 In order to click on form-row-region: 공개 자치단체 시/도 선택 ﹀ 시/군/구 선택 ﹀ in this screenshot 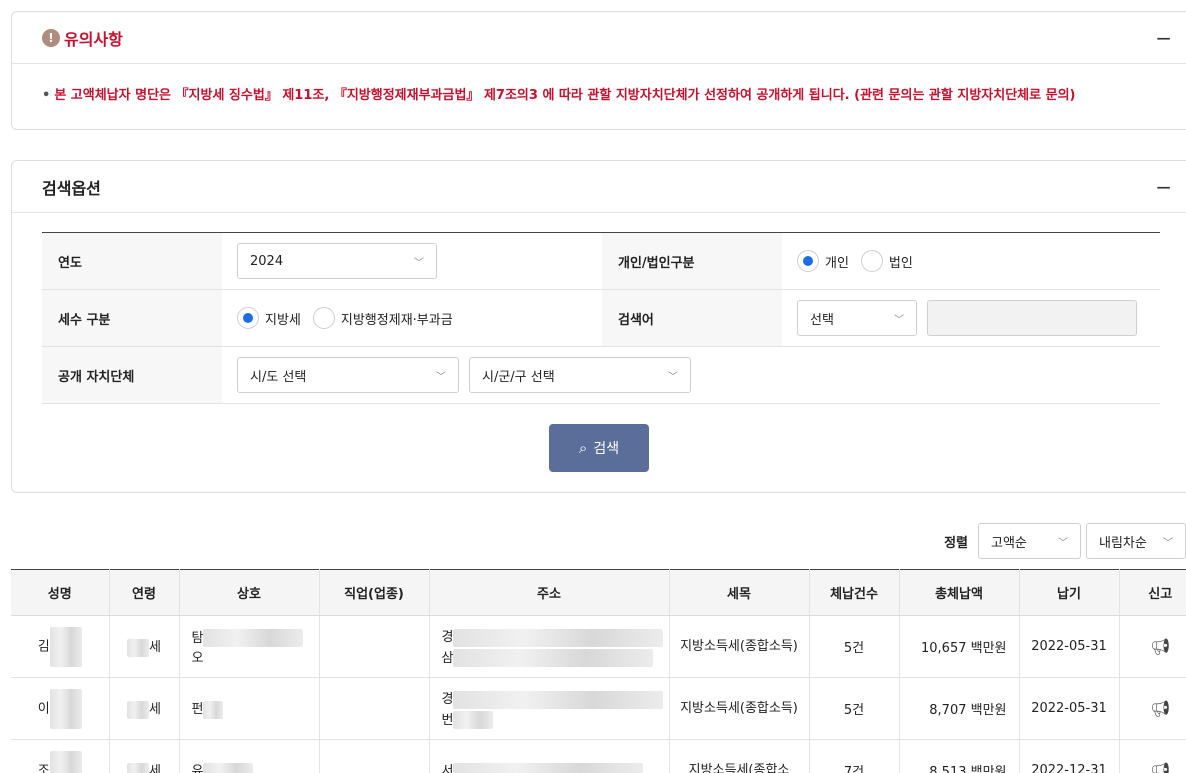, I will do `click(601, 375)`.